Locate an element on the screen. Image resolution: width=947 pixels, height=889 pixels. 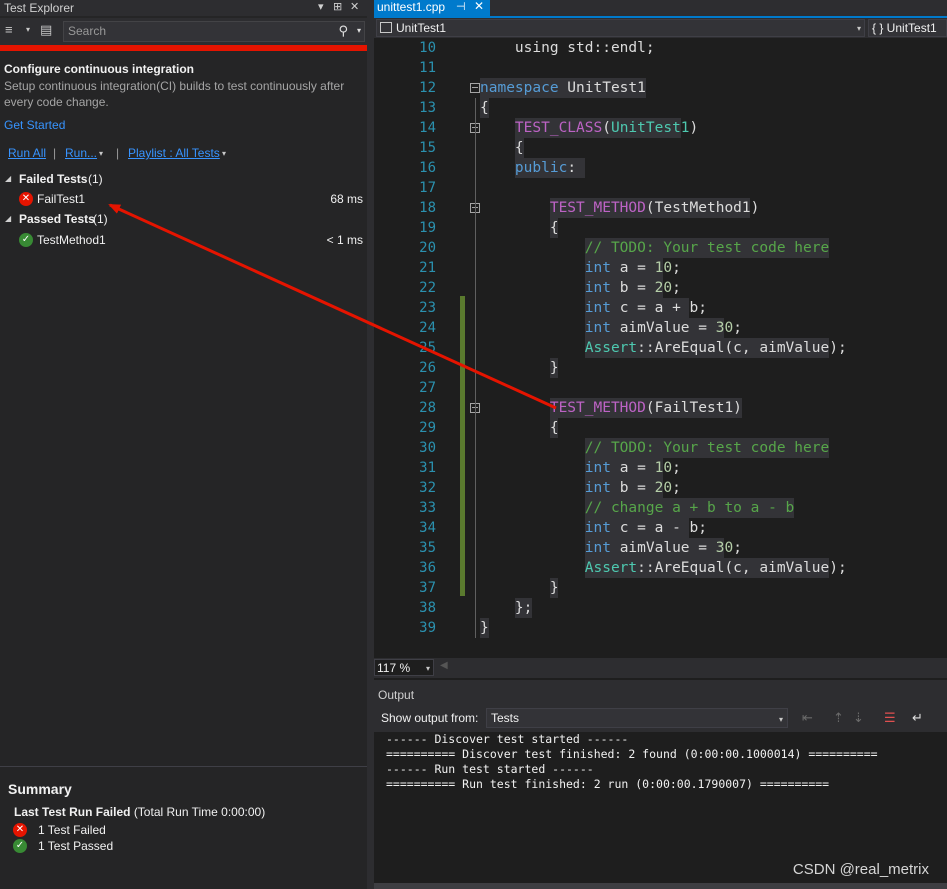
panel-splitter is located at coordinates (370, 444).